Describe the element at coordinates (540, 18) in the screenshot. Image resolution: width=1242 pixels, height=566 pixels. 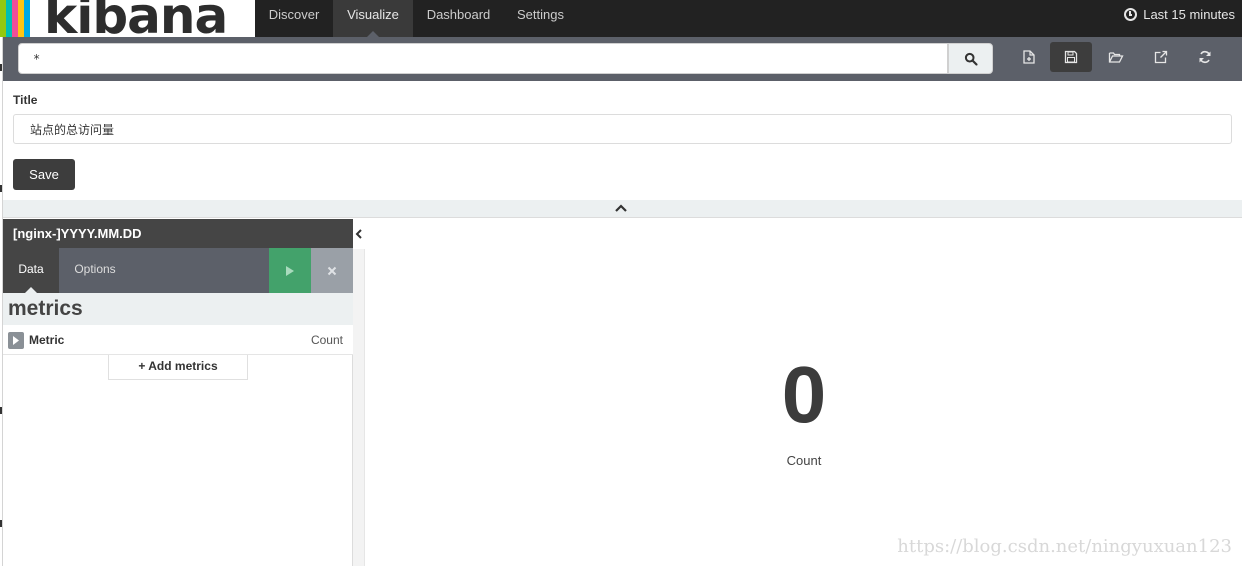
I see `nav-tab-settings: Settings` at that location.